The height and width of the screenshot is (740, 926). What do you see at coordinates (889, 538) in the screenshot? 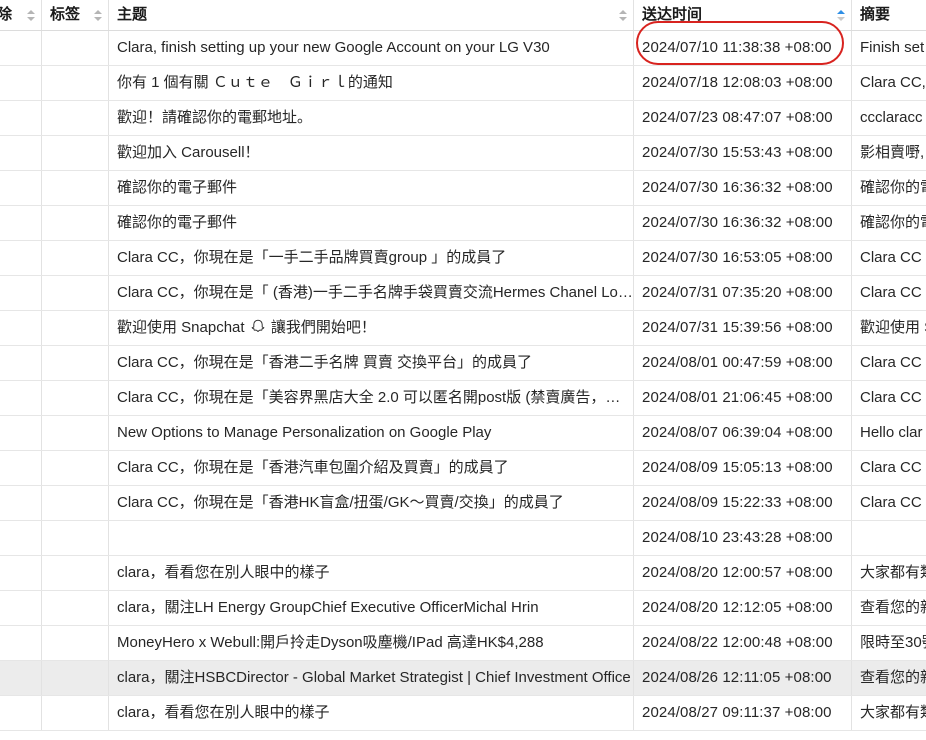
I see `summary-cell` at bounding box center [889, 538].